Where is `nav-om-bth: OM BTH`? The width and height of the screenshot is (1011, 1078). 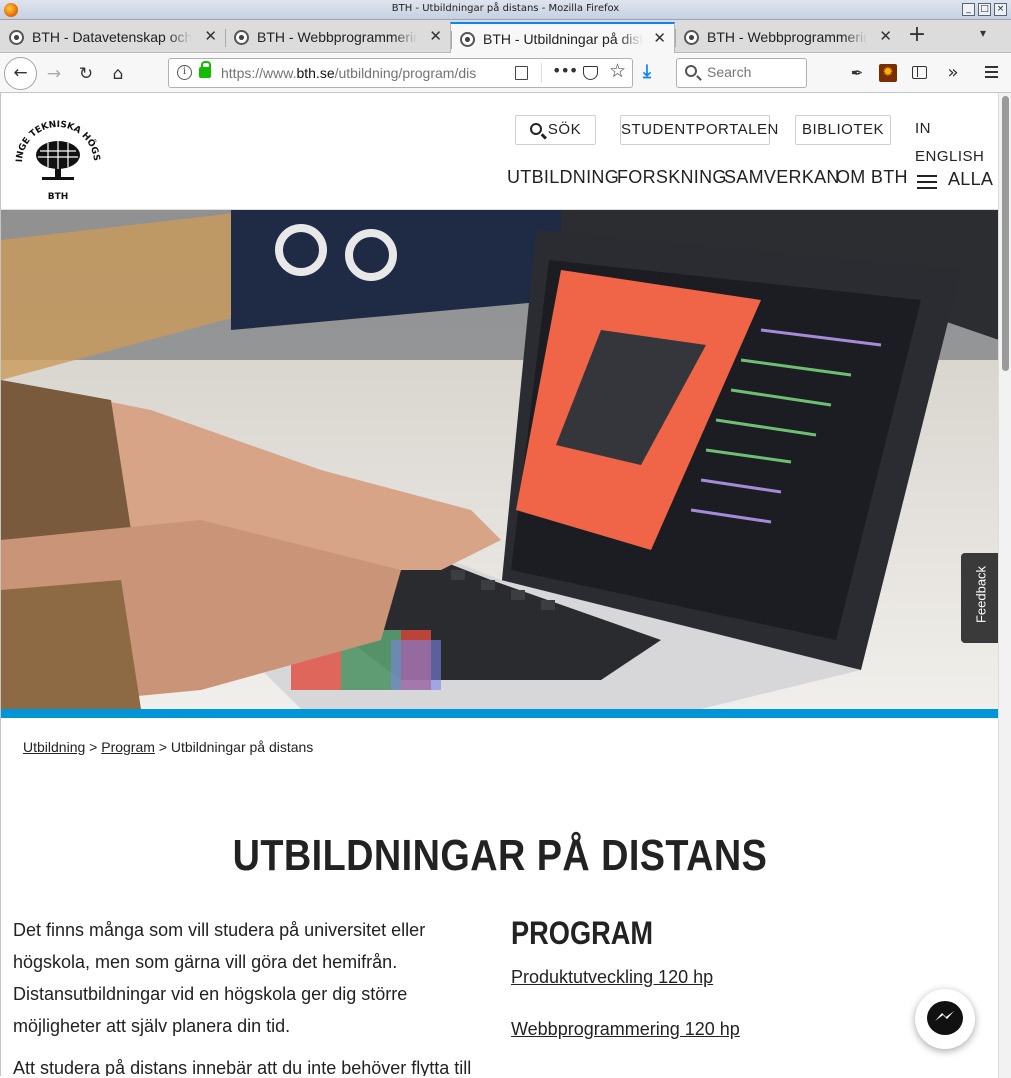 nav-om-bth: OM BTH is located at coordinates (872, 177).